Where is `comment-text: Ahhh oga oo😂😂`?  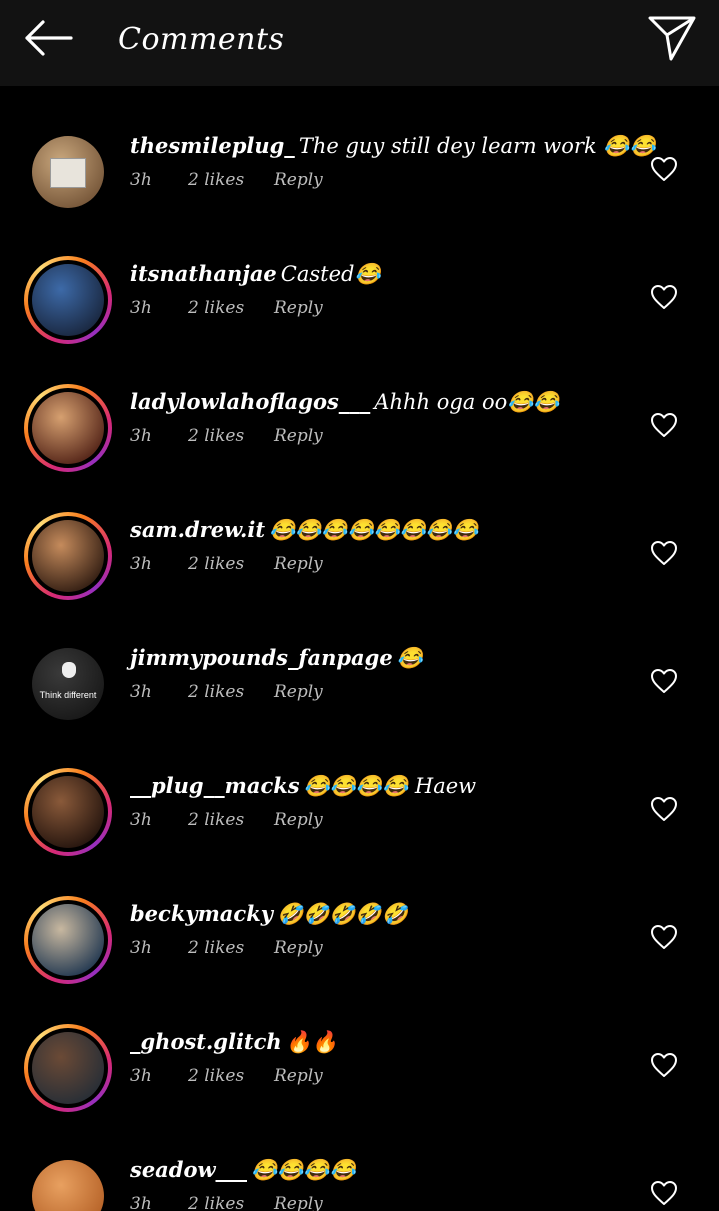 comment-text: Ahhh oga oo😂😂 is located at coordinates (467, 402).